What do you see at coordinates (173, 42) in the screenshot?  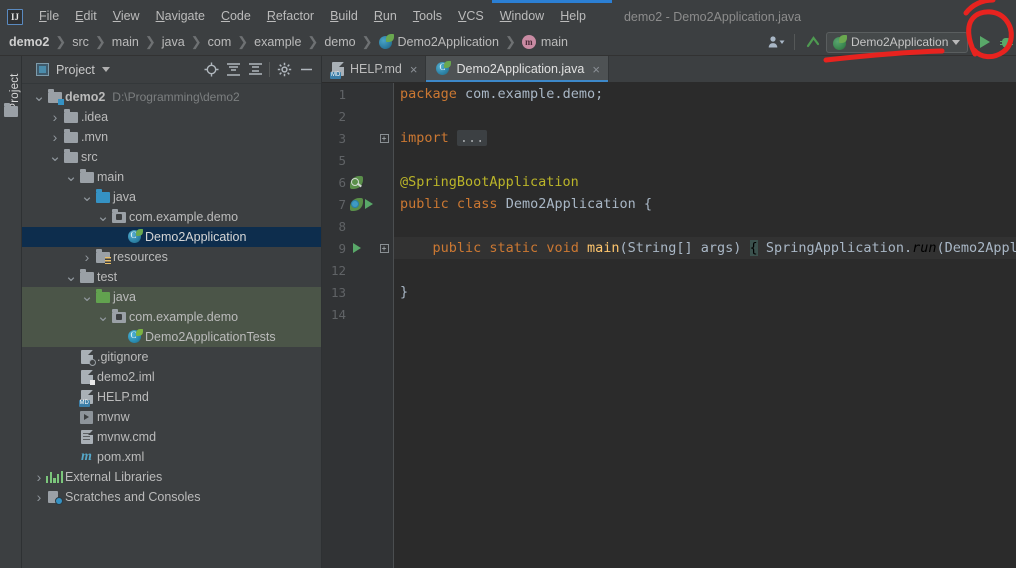 I see `breadcrumb-item-java: java` at bounding box center [173, 42].